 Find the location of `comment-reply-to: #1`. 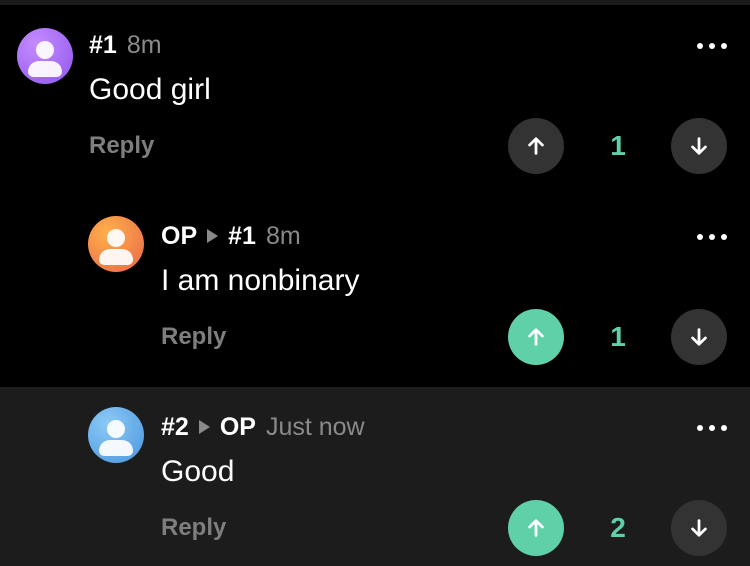

comment-reply-to: #1 is located at coordinates (242, 236).